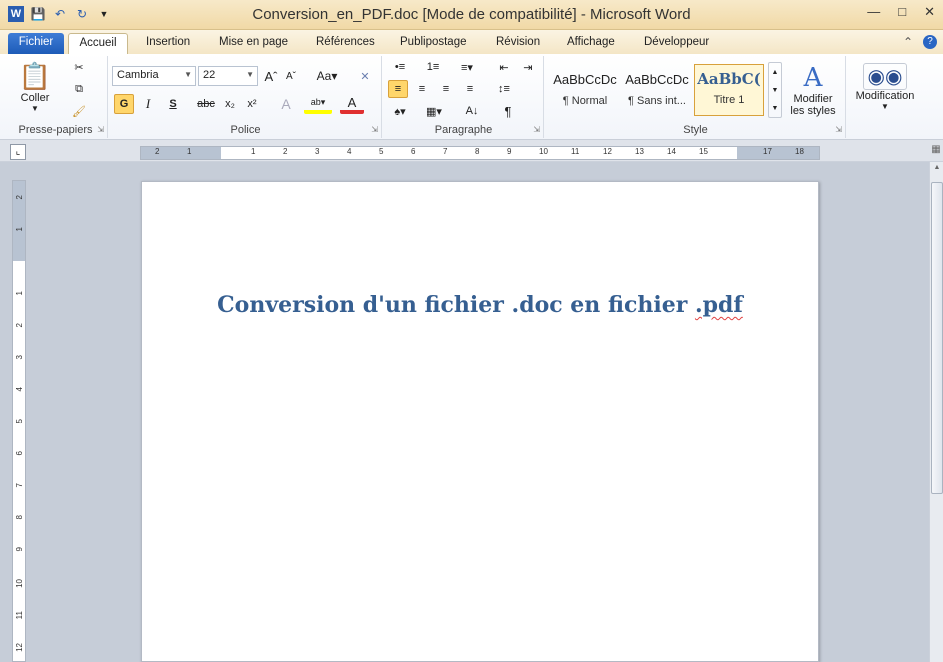  What do you see at coordinates (345, 43) in the screenshot?
I see `tab-references: Références` at bounding box center [345, 43].